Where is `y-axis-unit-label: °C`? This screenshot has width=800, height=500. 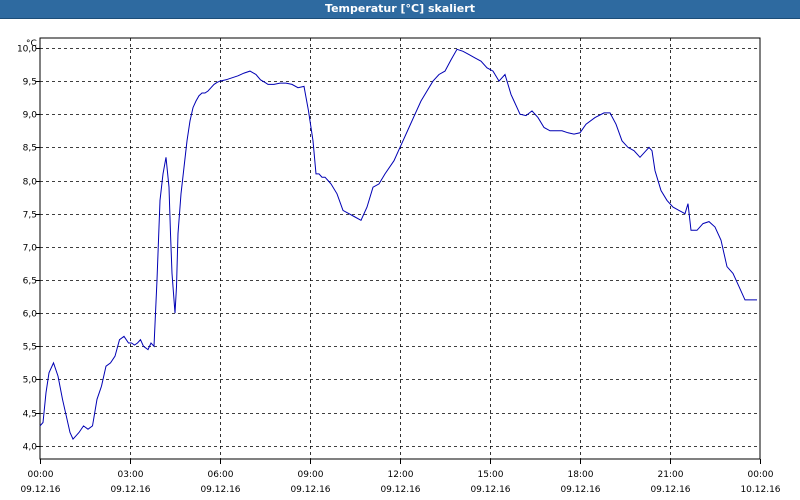
y-axis-unit-label: °C is located at coordinates (31, 44).